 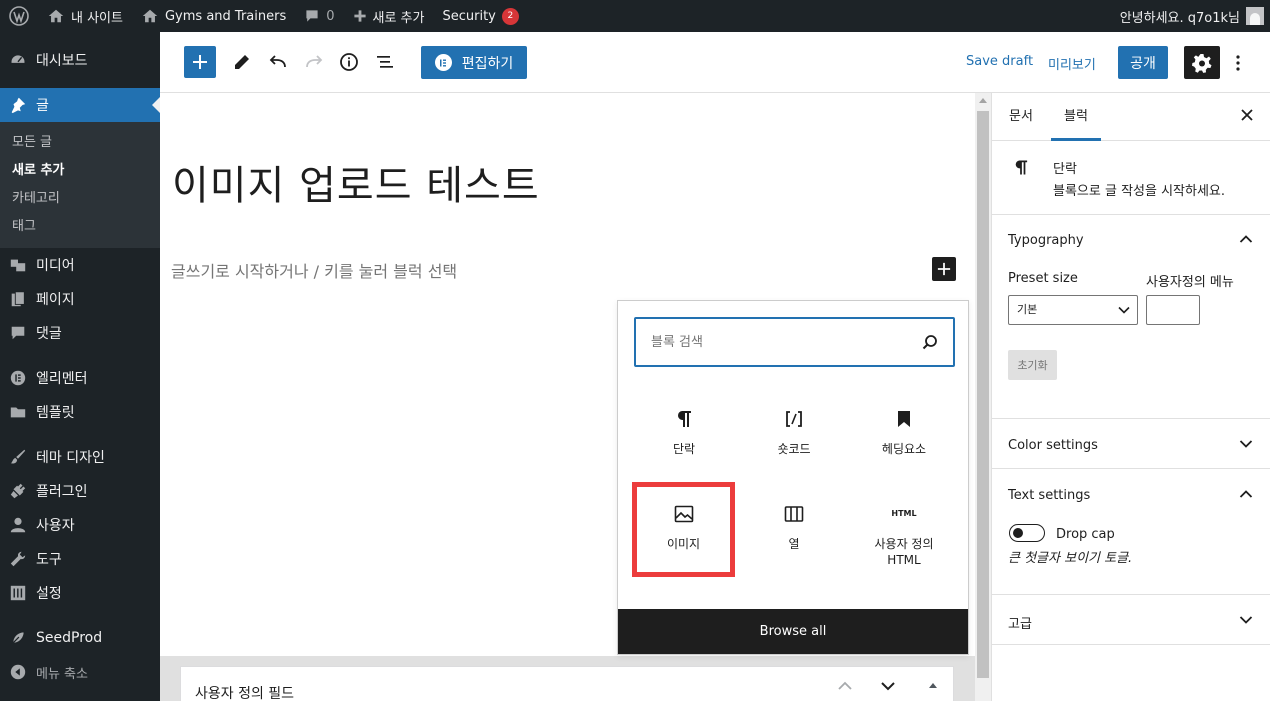 What do you see at coordinates (1065, 169) in the screenshot?
I see `block-card-title: 단락` at bounding box center [1065, 169].